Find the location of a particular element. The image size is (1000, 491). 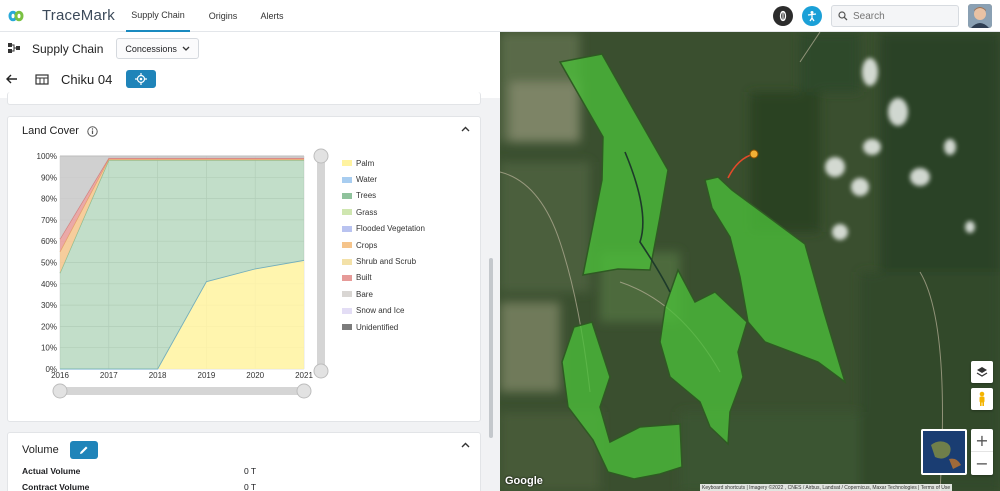

legend-item: Flooded Vegetation is located at coordinates (383, 229).